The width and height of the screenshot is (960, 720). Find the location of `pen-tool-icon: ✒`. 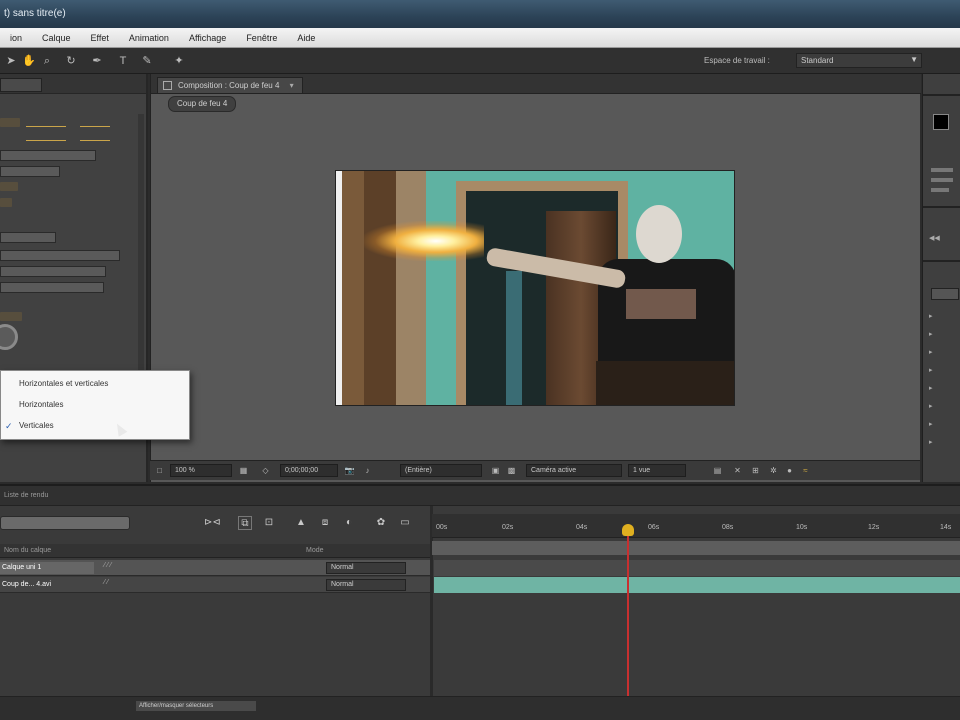

pen-tool-icon: ✒ is located at coordinates (97, 61).